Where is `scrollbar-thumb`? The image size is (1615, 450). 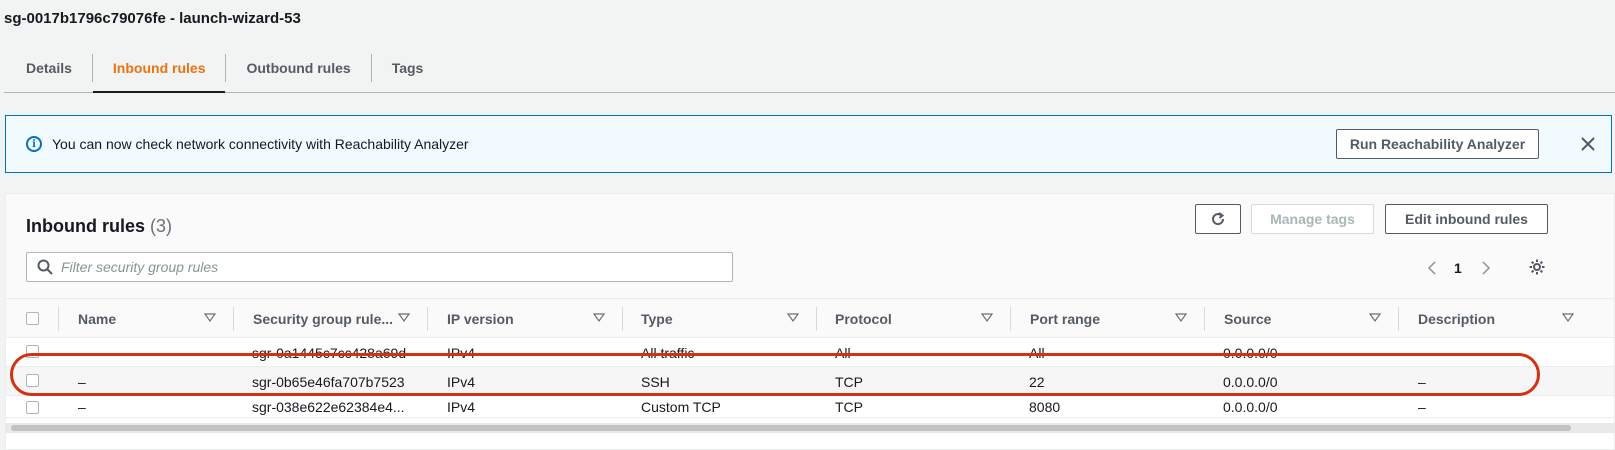
scrollbar-thumb is located at coordinates (791, 428).